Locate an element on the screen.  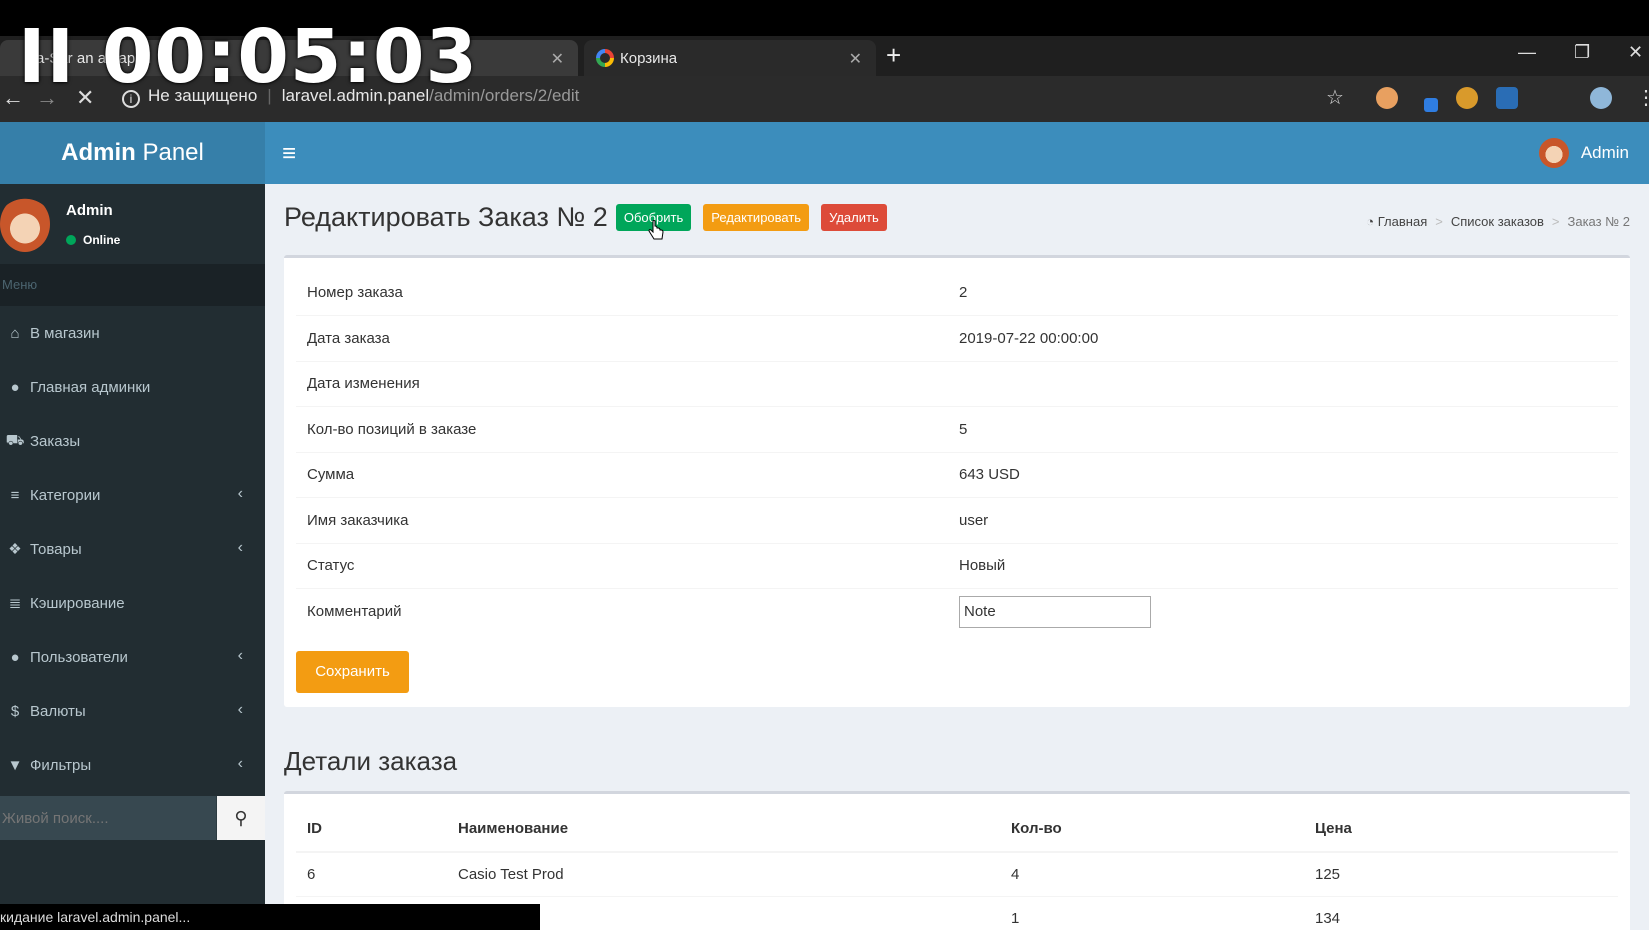
table-row: Статус Новый is located at coordinates (957, 565).